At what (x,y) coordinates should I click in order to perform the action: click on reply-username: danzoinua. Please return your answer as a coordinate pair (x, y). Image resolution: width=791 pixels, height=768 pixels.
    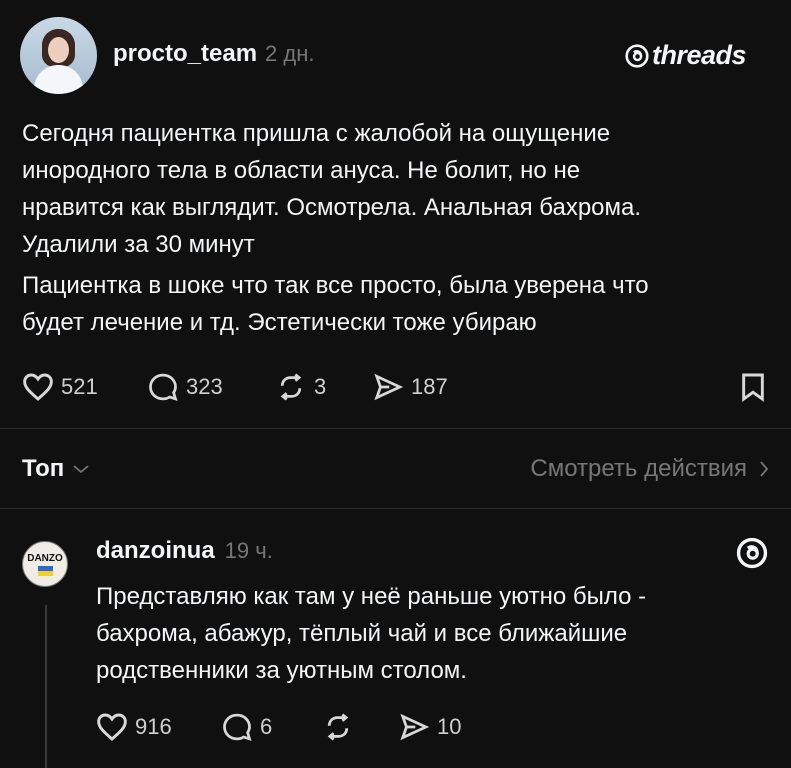
    Looking at the image, I should click on (155, 551).